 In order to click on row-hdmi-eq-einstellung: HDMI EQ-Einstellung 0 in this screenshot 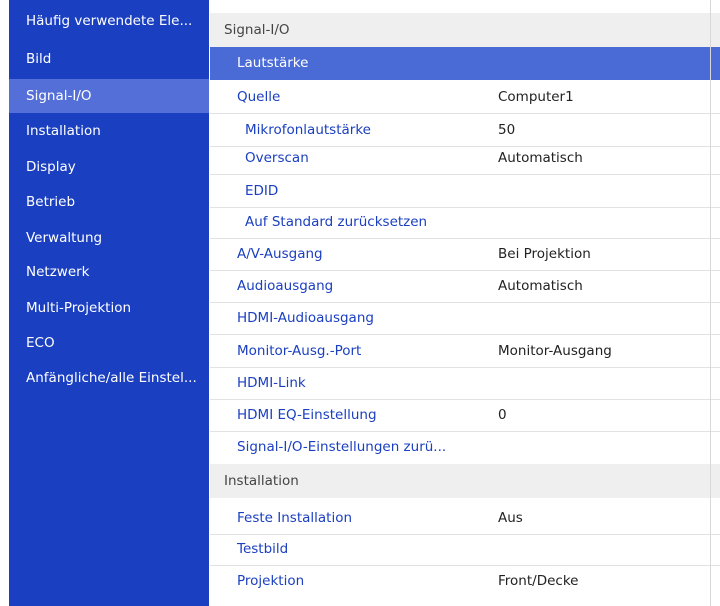, I will do `click(465, 415)`.